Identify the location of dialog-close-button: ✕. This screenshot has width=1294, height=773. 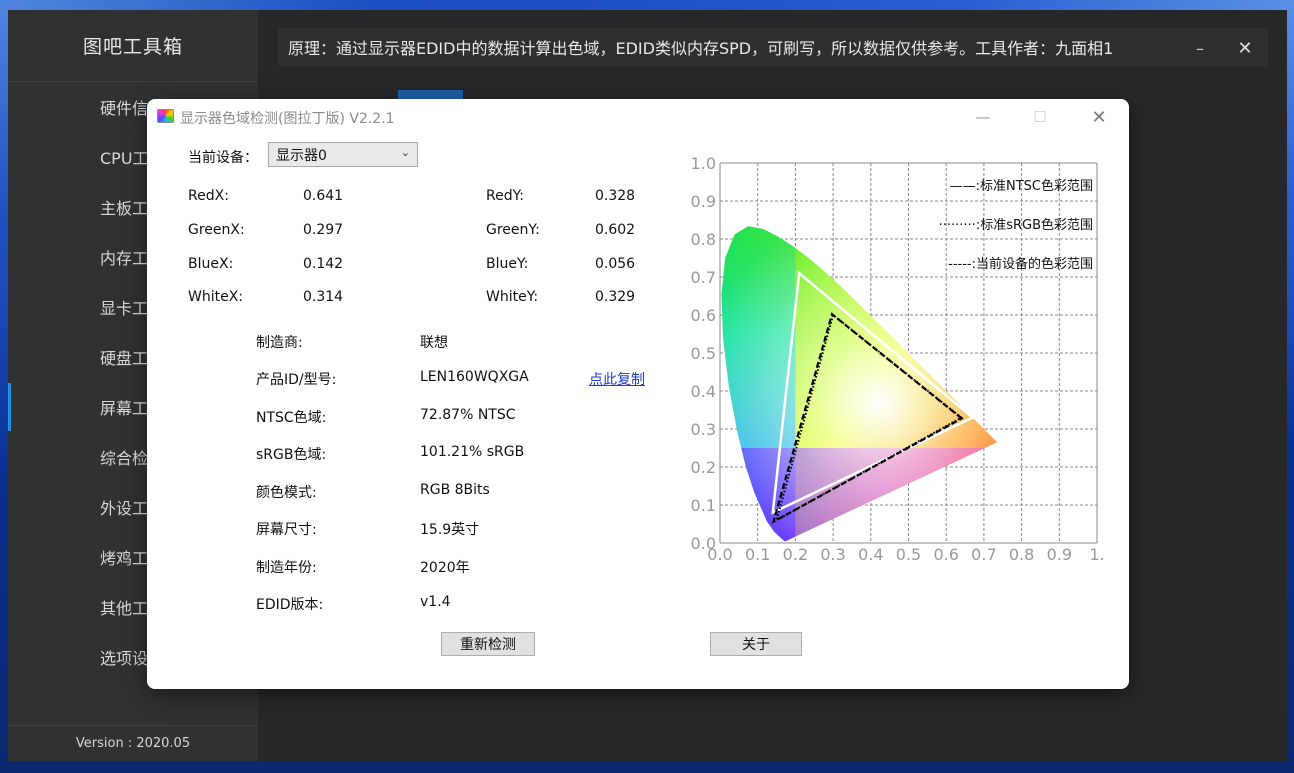
(1099, 117).